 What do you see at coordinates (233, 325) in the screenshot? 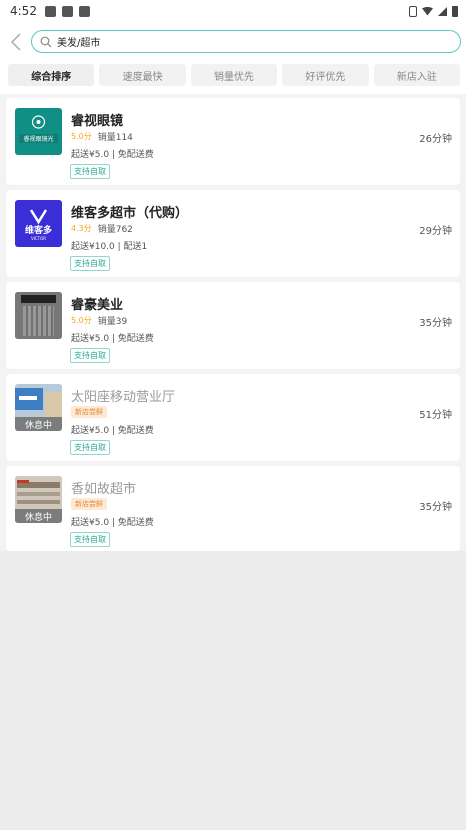
I see `store-card: 睿豪美业 5.0分 销量39 起送¥5.0 | 免配送费 支持自取 35分钟` at bounding box center [233, 325].